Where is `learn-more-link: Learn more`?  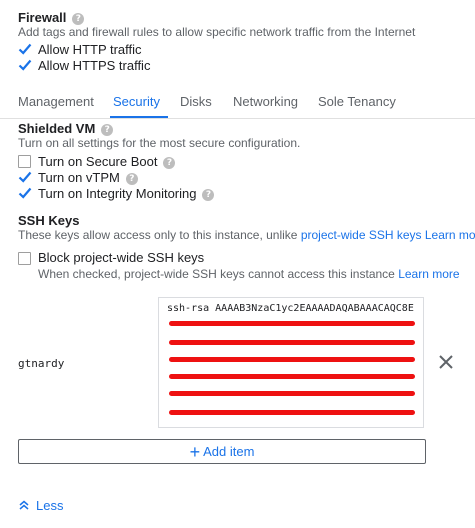 learn-more-link: Learn more is located at coordinates (450, 235).